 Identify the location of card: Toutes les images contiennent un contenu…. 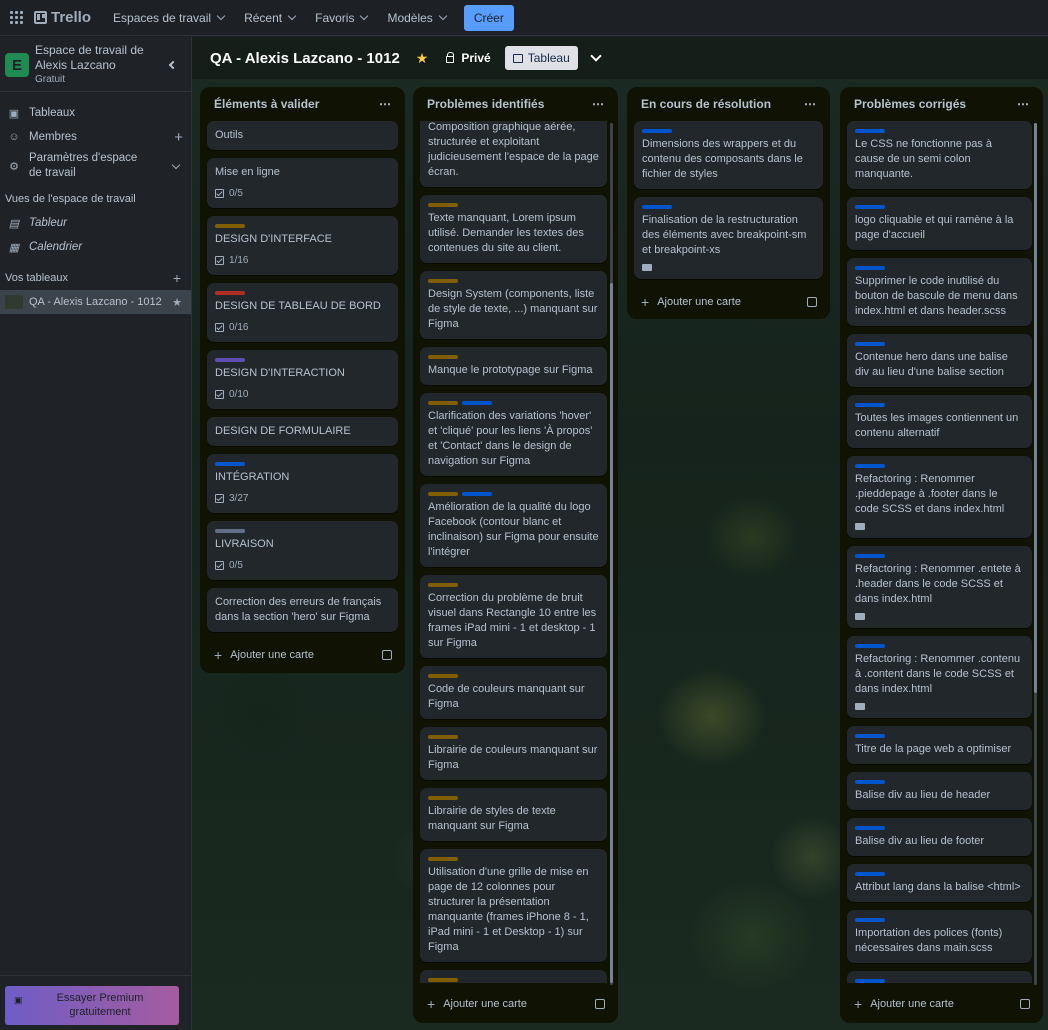
(939, 421).